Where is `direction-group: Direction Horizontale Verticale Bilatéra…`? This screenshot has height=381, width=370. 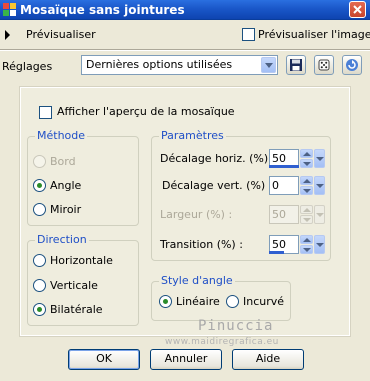
direction-group: Direction Horizontale Verticale Bilatéra… is located at coordinates (83, 279).